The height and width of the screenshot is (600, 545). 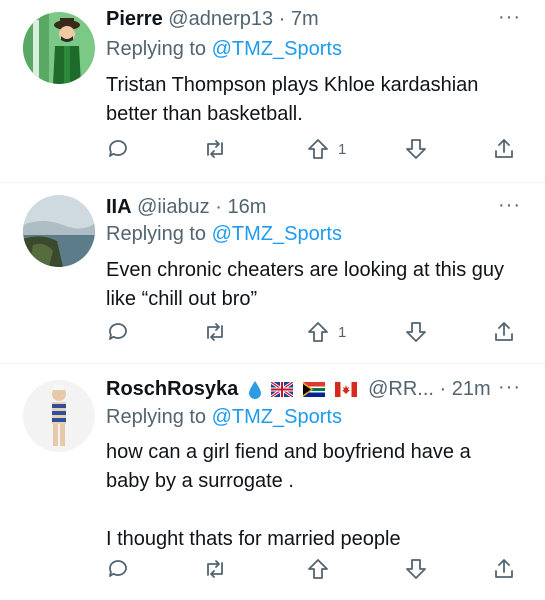 I want to click on canada-flag-icon, so click(x=345, y=390).